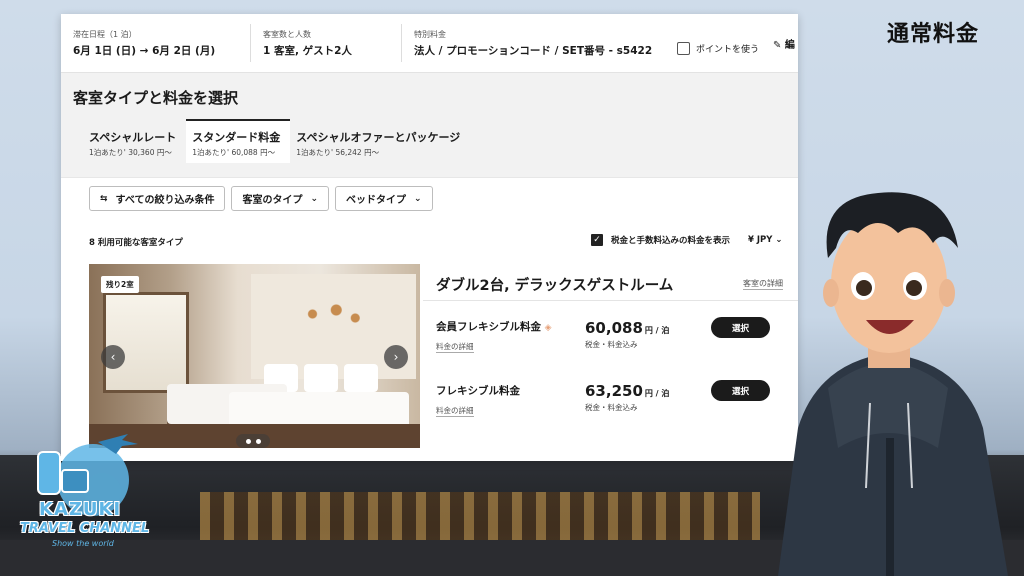 The height and width of the screenshot is (576, 1024). I want to click on rooms-left-badge: 残り2室, so click(120, 284).